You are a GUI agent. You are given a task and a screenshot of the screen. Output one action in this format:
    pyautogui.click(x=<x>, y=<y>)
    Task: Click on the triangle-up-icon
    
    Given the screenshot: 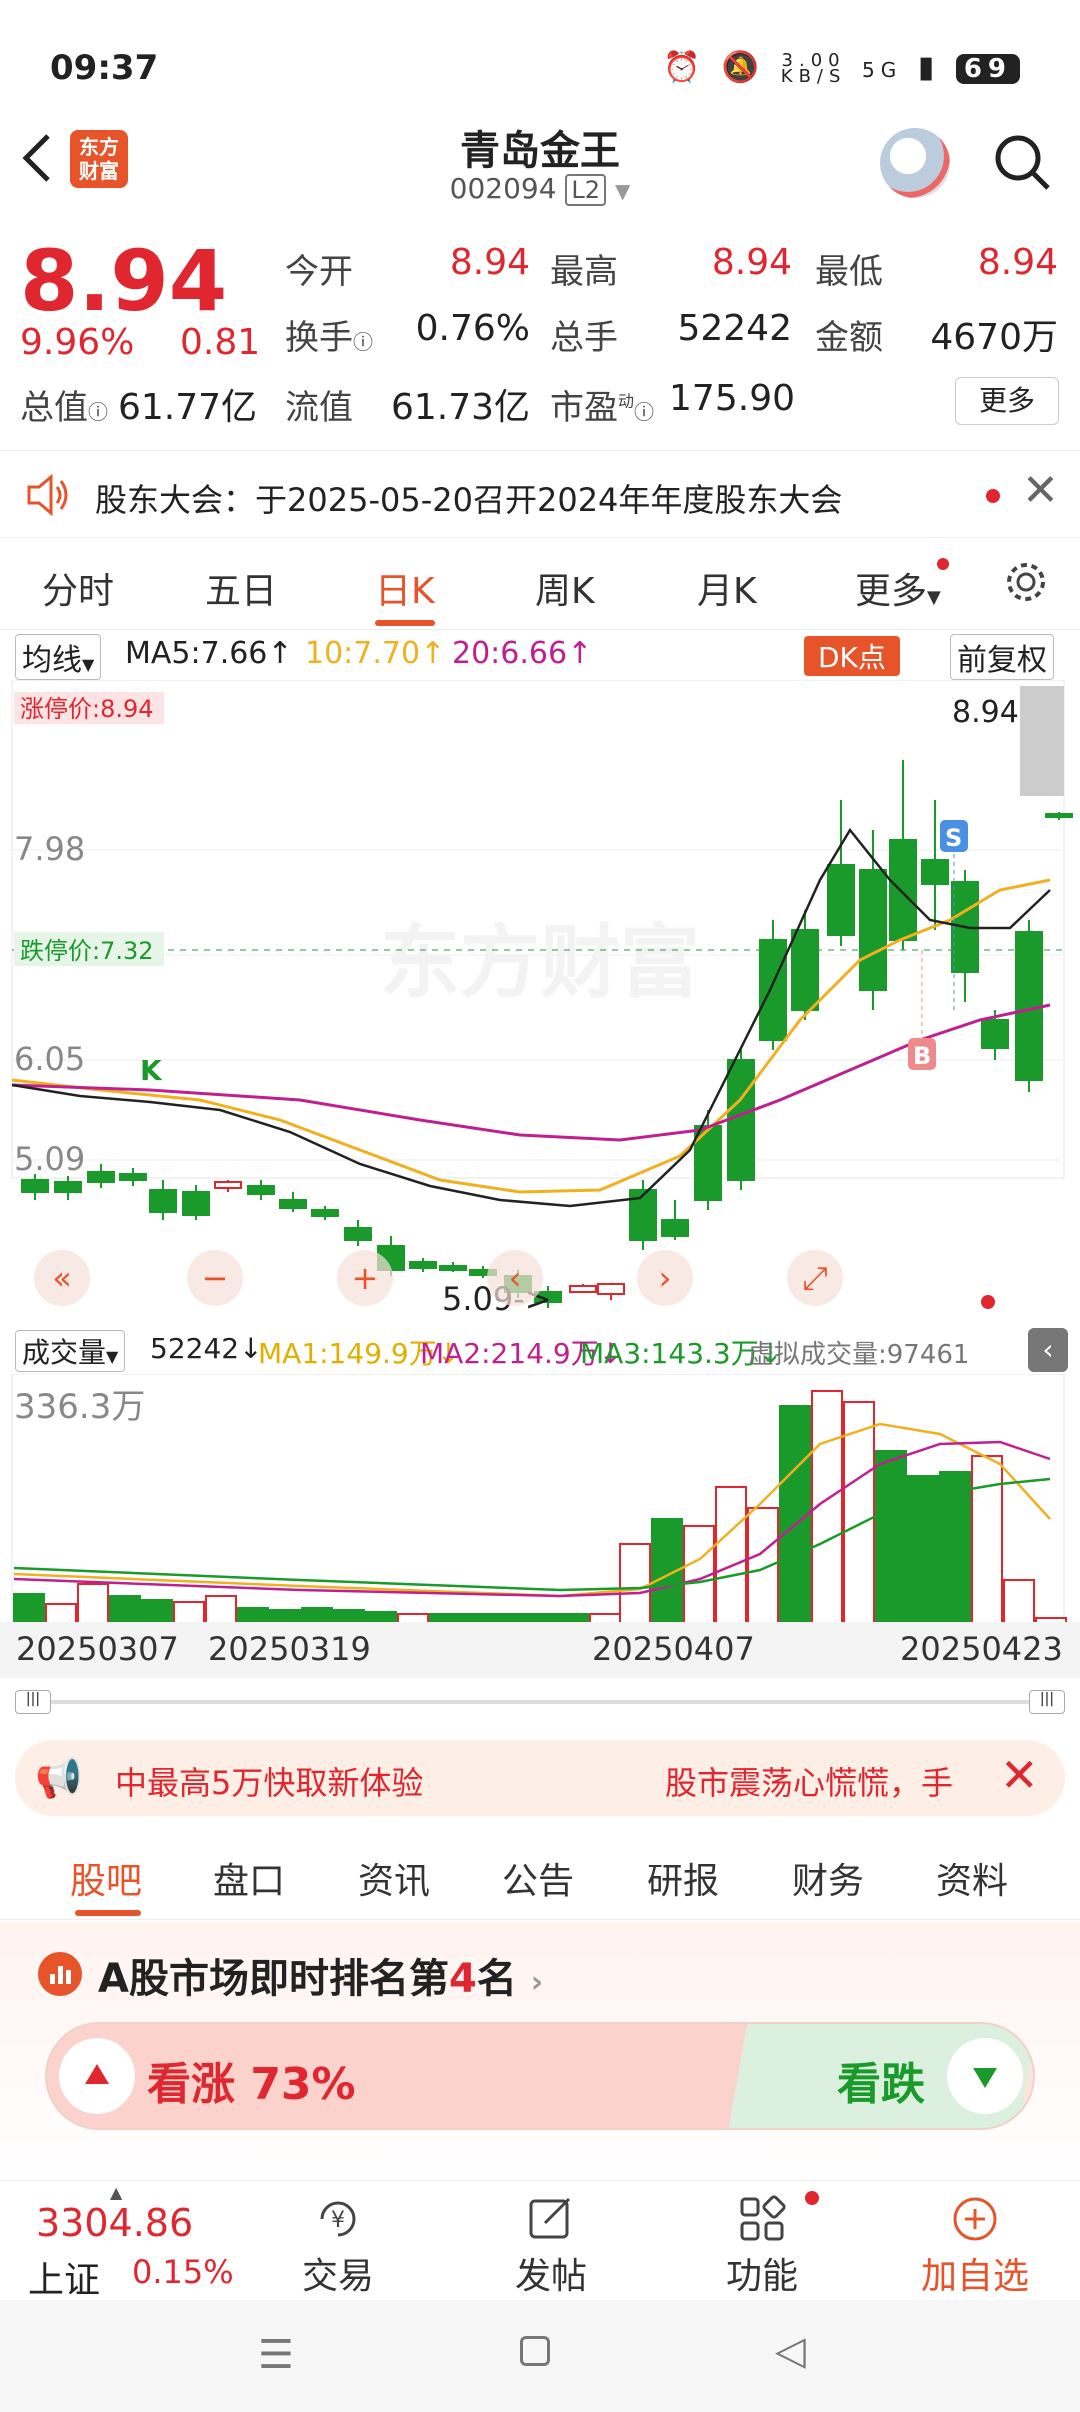 What is the action you would take?
    pyautogui.click(x=97, y=2074)
    